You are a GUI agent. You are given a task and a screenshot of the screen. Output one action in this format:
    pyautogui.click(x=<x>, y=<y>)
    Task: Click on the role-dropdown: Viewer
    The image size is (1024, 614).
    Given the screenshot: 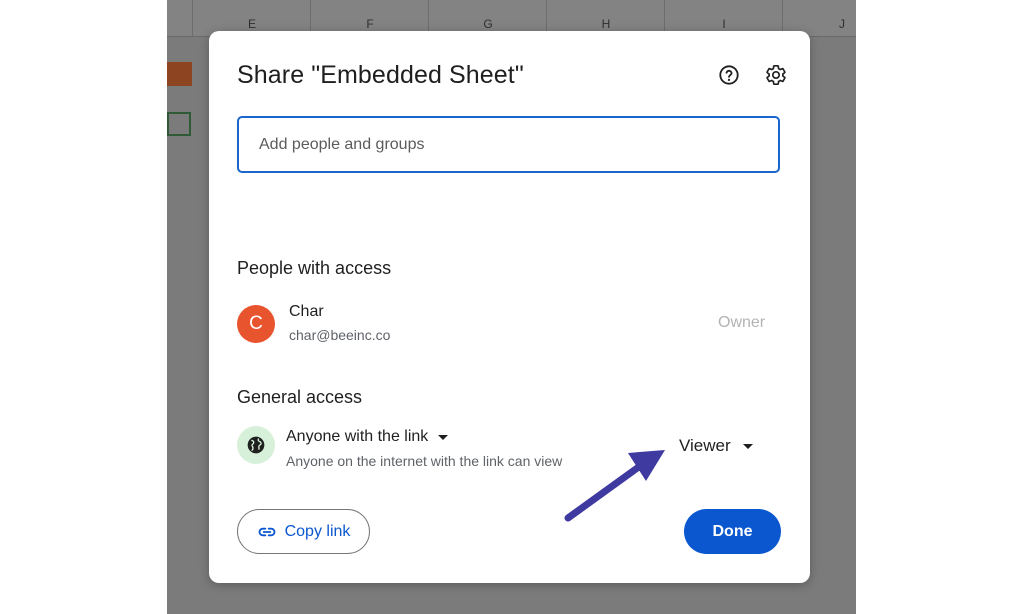 What is the action you would take?
    pyautogui.click(x=716, y=446)
    